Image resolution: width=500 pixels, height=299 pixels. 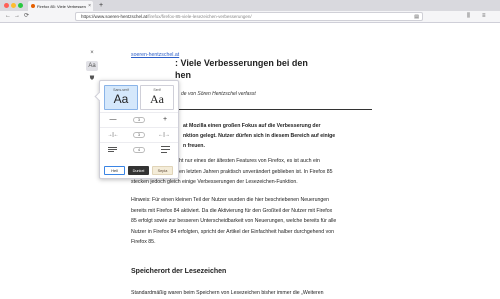 I want to click on line-height-value: 4, so click(x=139, y=150).